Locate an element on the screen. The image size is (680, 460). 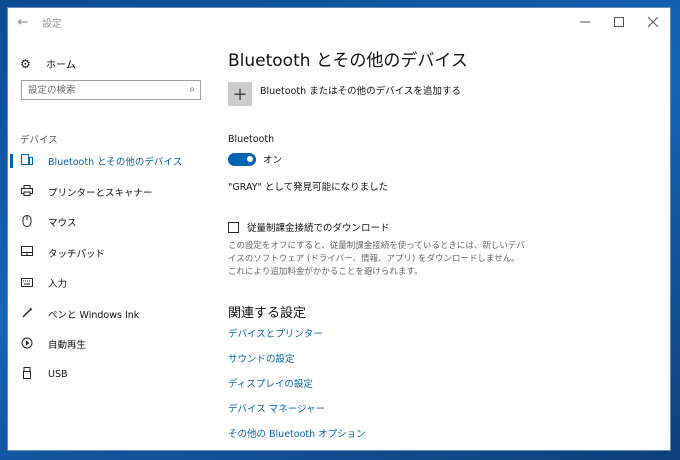
sidebar-item-bluetooth: Bluetooth とその他のデバイス is located at coordinates (108, 161).